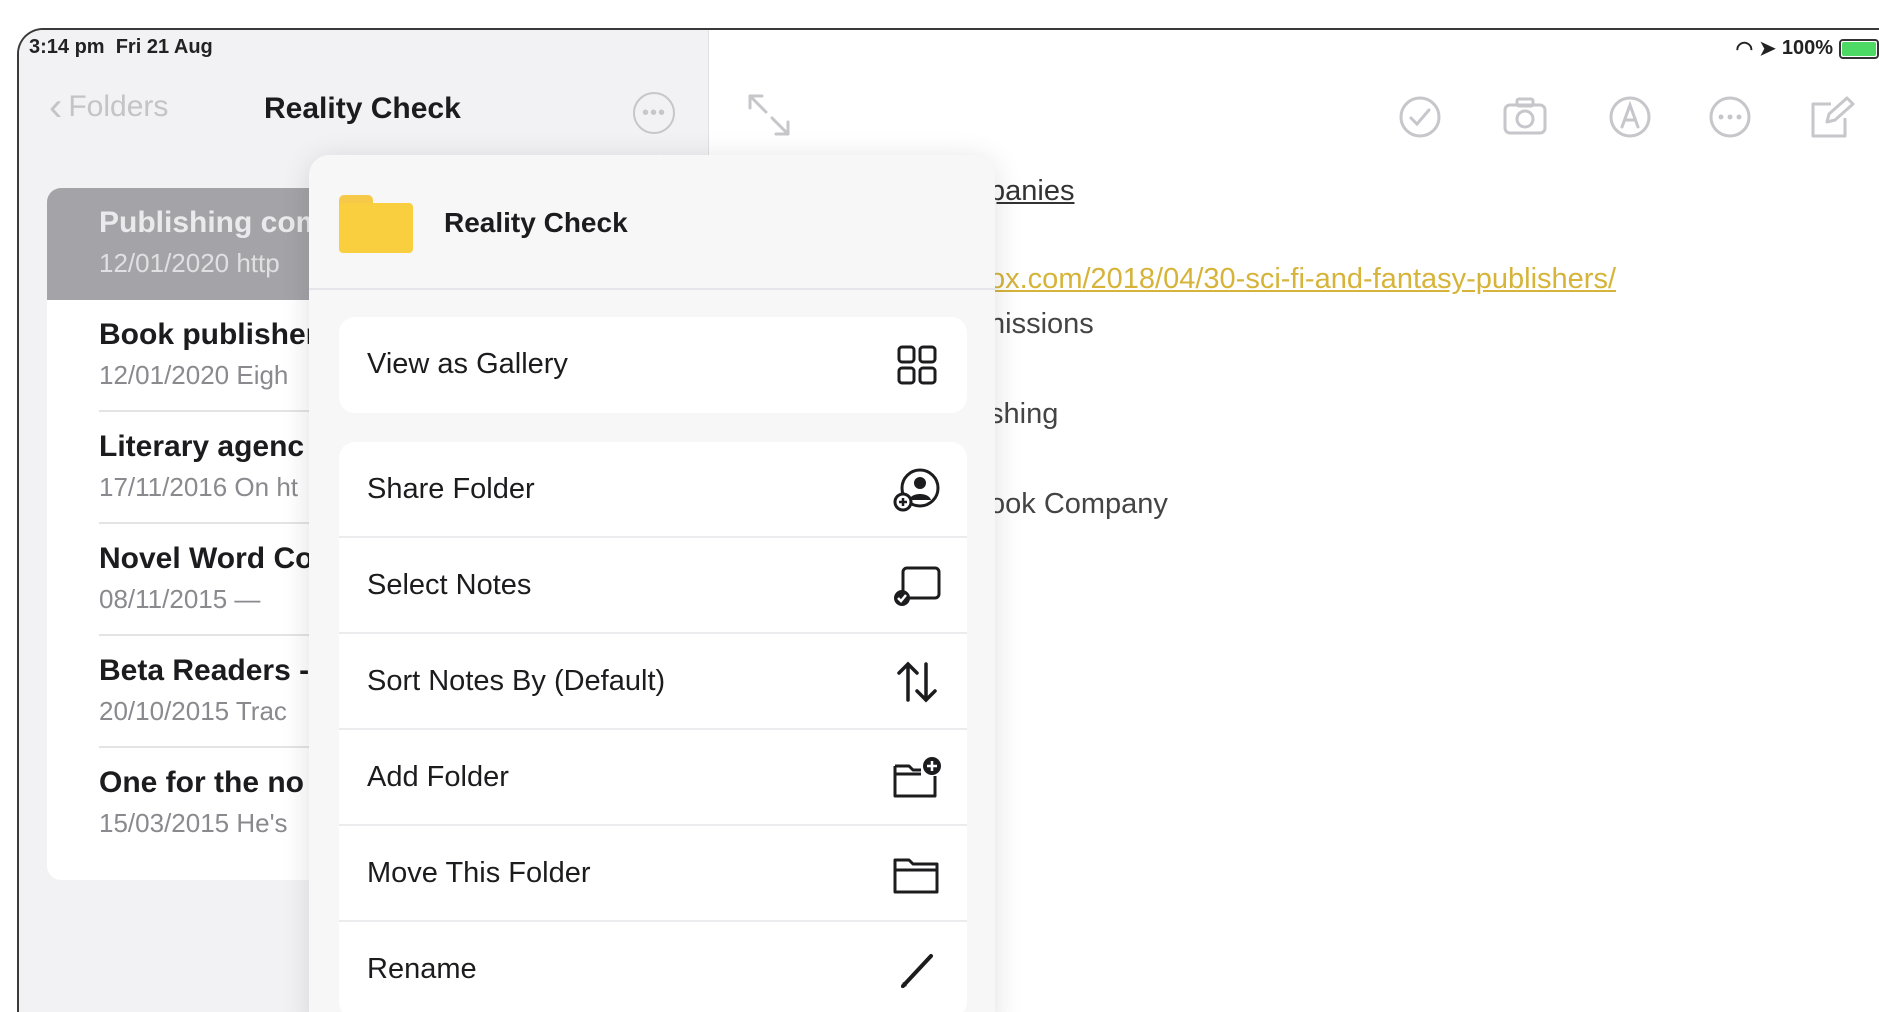 The height and width of the screenshot is (1012, 1879). What do you see at coordinates (916, 490) in the screenshot?
I see `share-folder-icon` at bounding box center [916, 490].